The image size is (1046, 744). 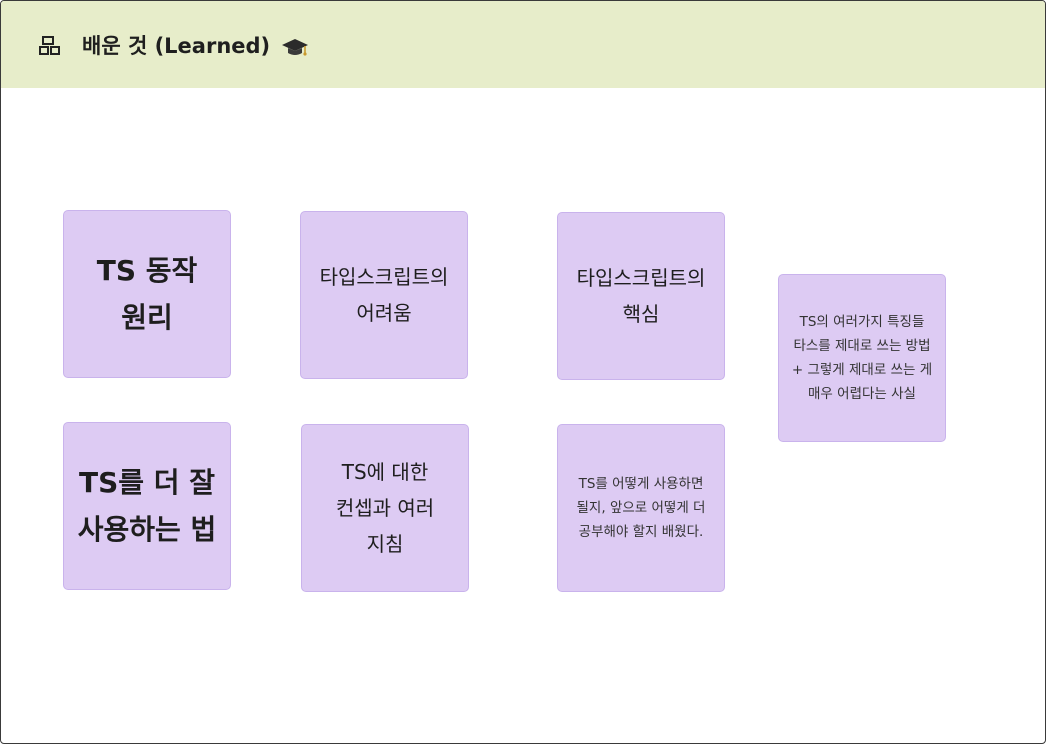 I want to click on sticky-note: 타입스크립트의 어려움, so click(x=384, y=295).